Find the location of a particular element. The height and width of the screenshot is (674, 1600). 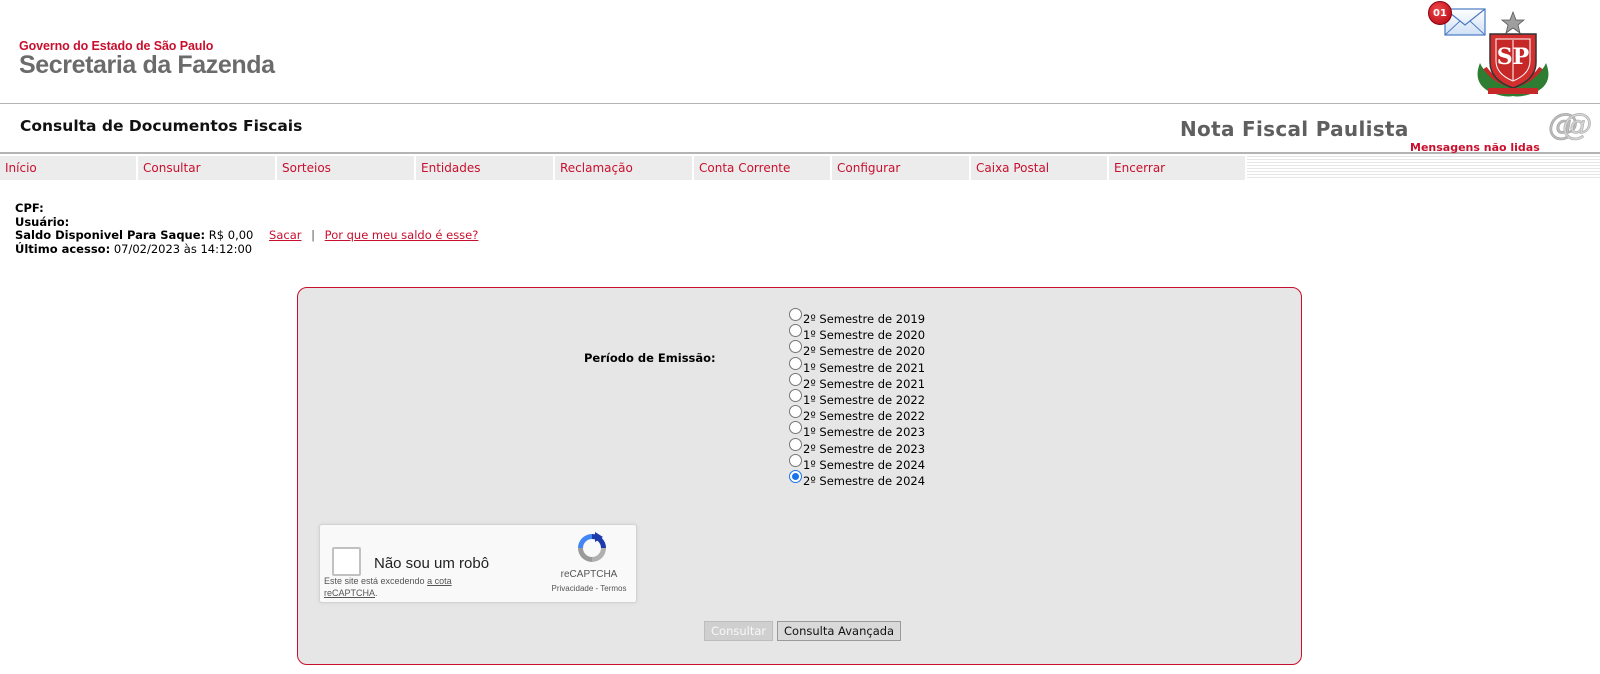

periodo-option: 2º Semestre de 2022 is located at coordinates (857, 414).